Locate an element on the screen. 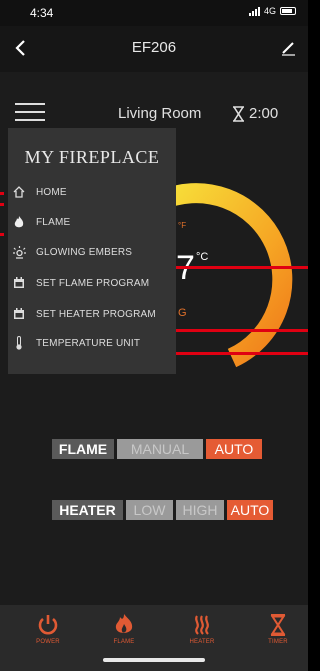  menu-item-home: HOME is located at coordinates (92, 192).